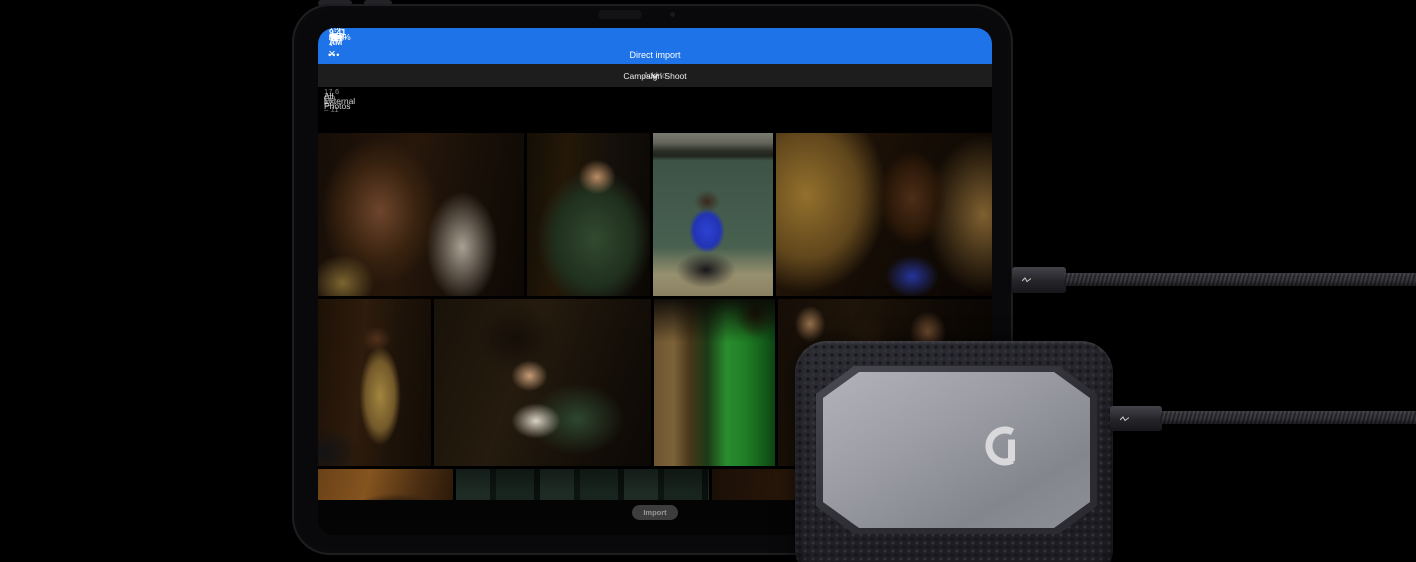 This screenshot has height=562, width=1416. I want to click on external-ssd-drive, so click(954, 451).